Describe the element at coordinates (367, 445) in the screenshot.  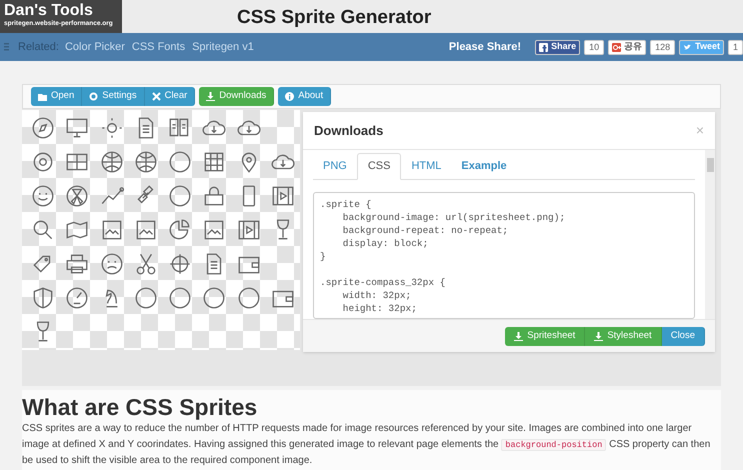
I see `article-paragraph: CSS sprites are a way to reduce the number of HTTP requests made for image resources referenced by your site. Images are combined into one larger image at defined X and Y coorindates. Having assigned this generated image to relevant page elements the background-position CSS property can then be used to shift the visible area to the required component image.` at that location.